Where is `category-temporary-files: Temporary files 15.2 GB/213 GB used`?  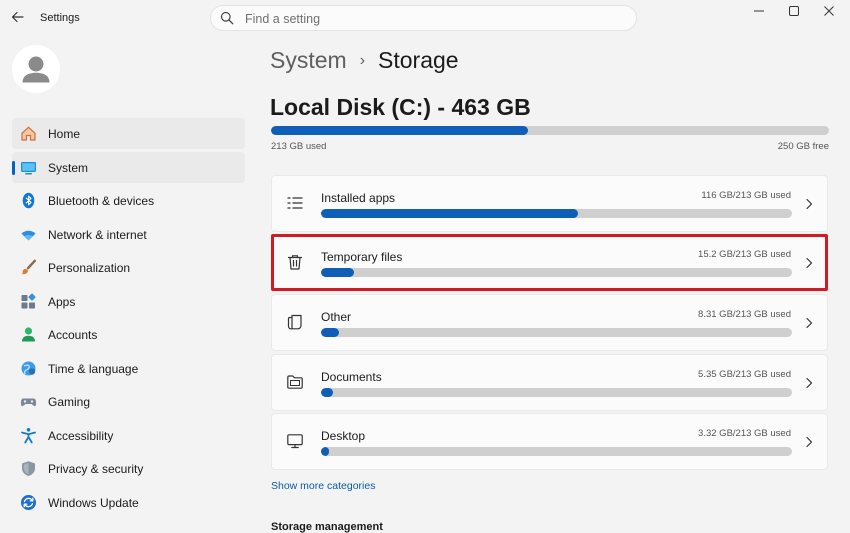
category-temporary-files: Temporary files 15.2 GB/213 GB used is located at coordinates (549, 262).